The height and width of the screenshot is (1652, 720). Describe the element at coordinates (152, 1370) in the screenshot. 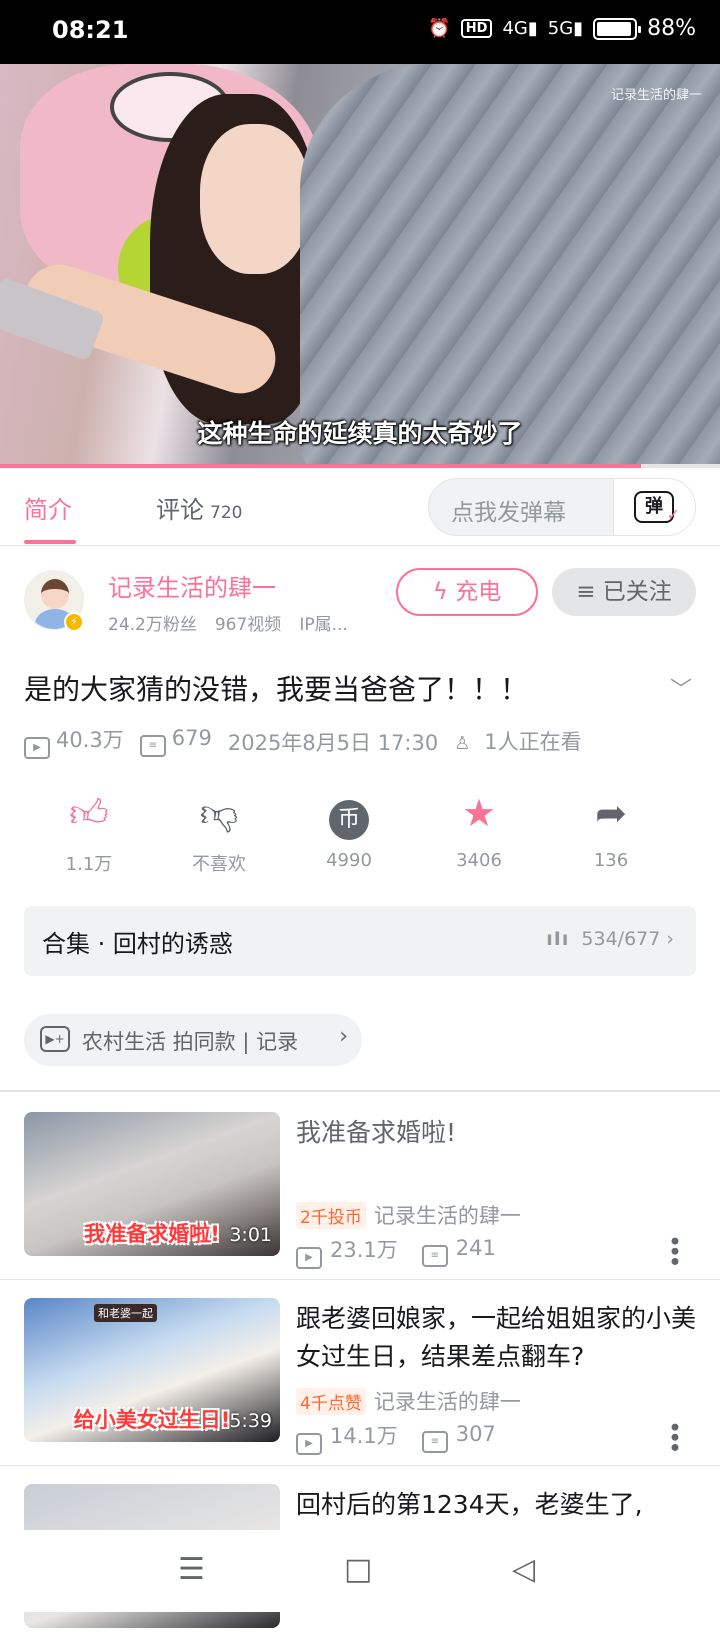

I see `video-thumbnail: 和老婆一起 给小美女过生日! 5:39` at that location.